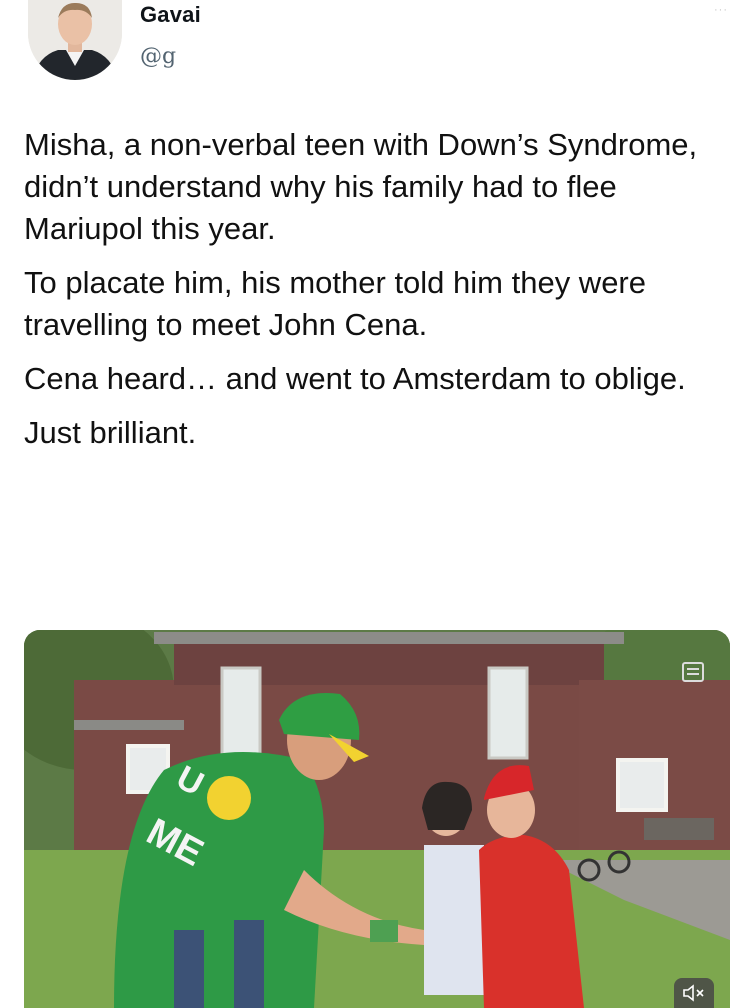 Image resolution: width=750 pixels, height=1008 pixels. What do you see at coordinates (721, 10) in the screenshot?
I see `more-dots-icon: ···` at bounding box center [721, 10].